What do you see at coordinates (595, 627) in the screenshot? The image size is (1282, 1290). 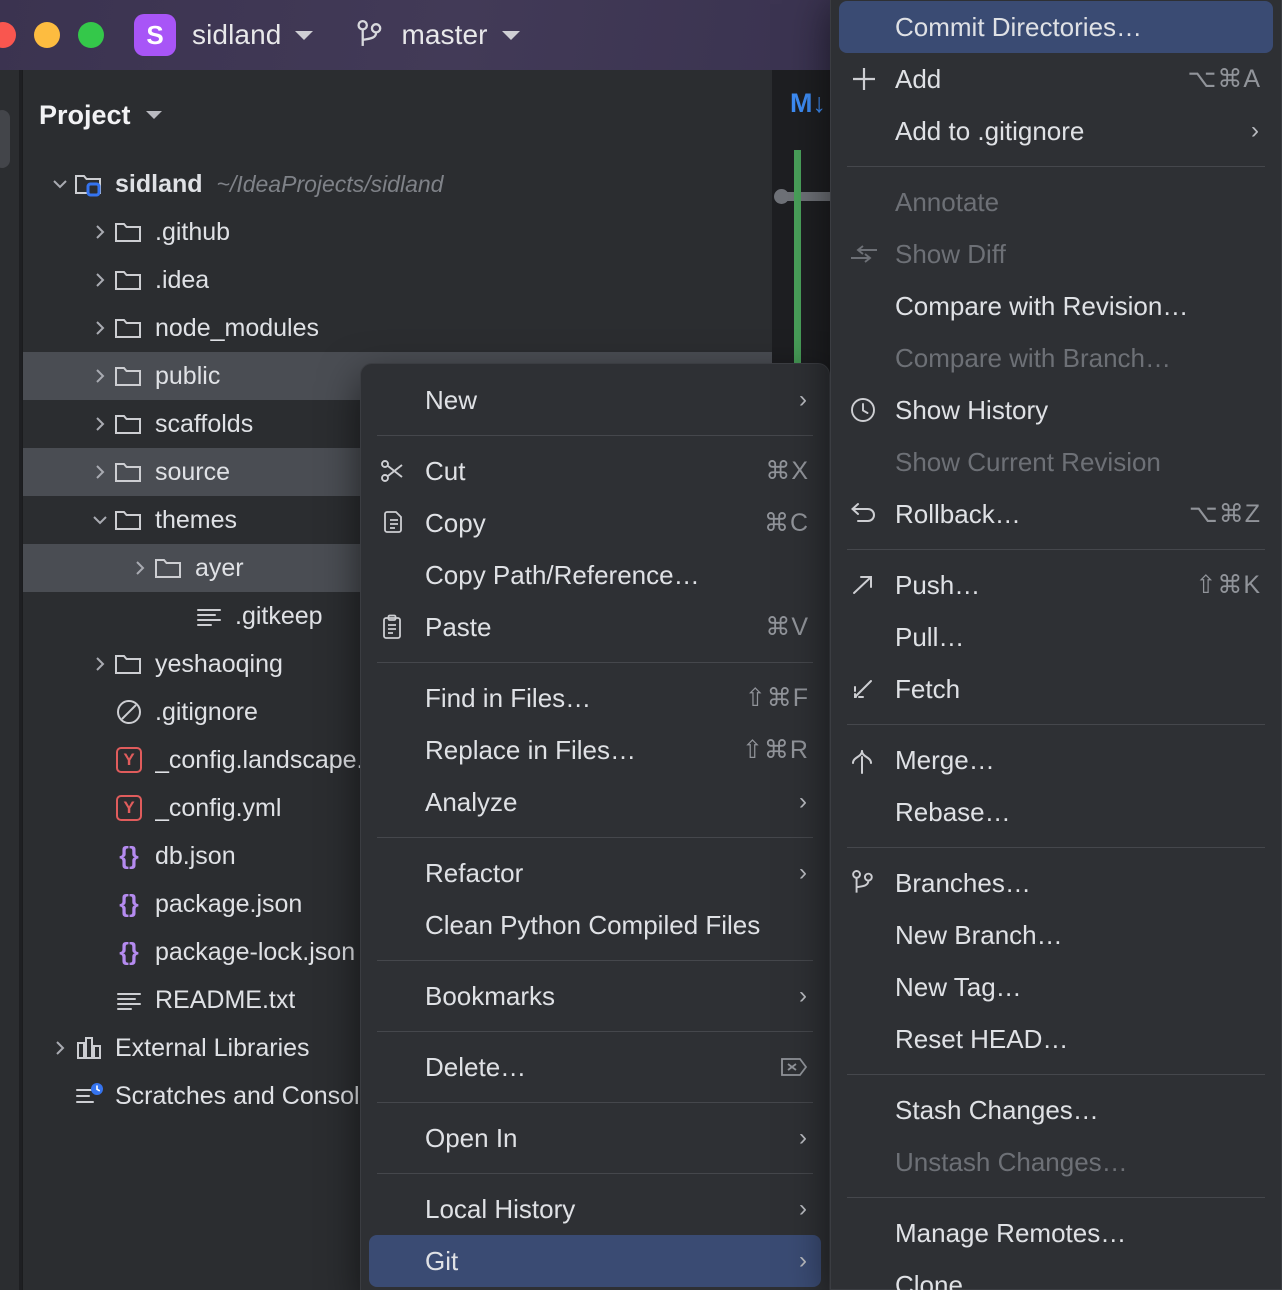 I see `menu-item-paste: Paste ⌘V` at bounding box center [595, 627].